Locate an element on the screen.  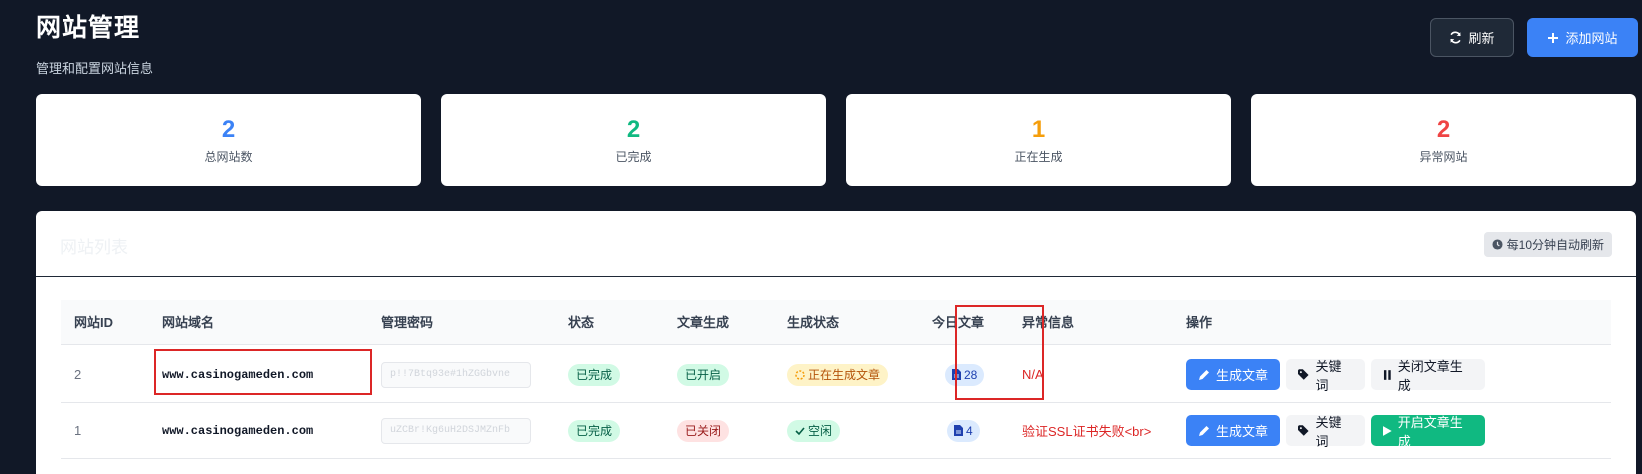
gen-status-badge: 正在生成文章 is located at coordinates (838, 374).